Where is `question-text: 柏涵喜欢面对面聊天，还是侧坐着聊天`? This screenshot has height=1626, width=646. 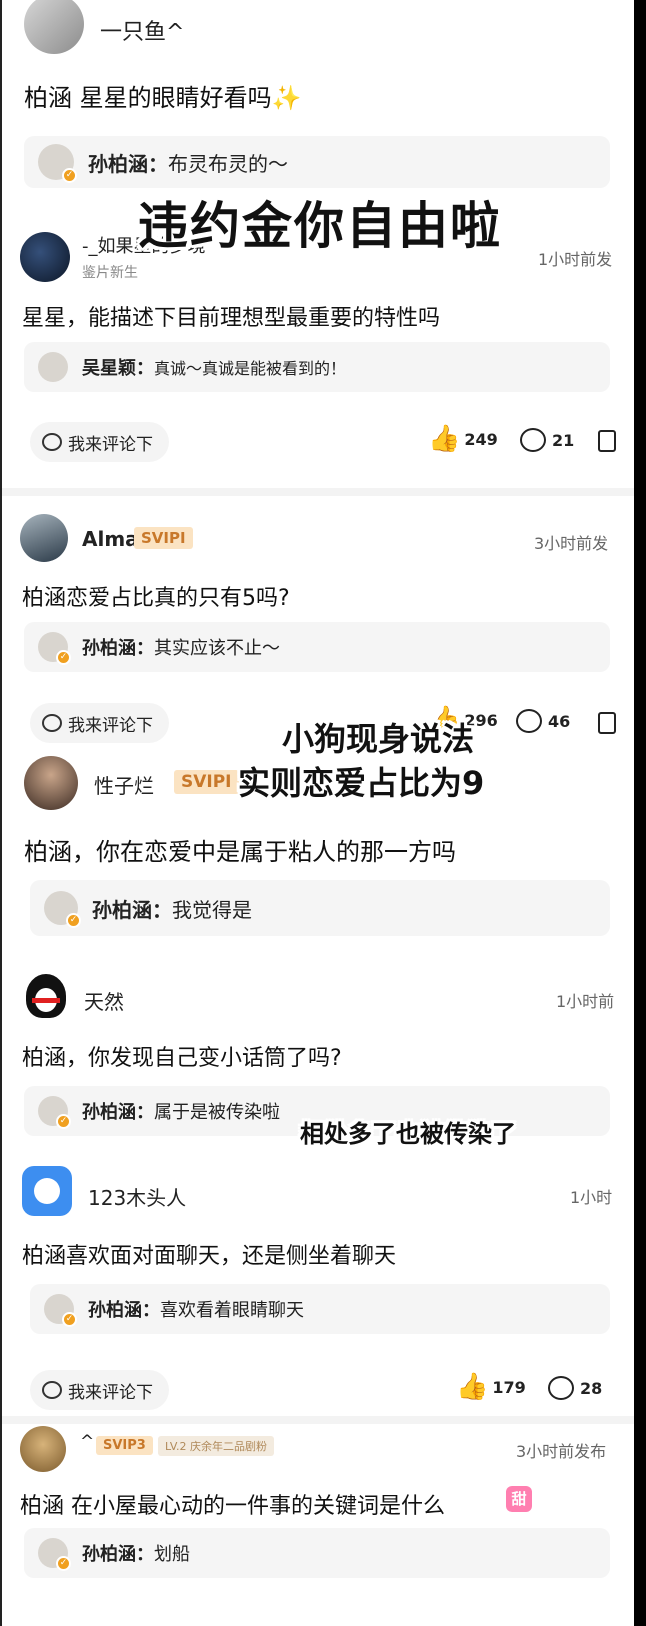 question-text: 柏涵喜欢面对面聊天，还是侧坐着聊天 is located at coordinates (209, 1256).